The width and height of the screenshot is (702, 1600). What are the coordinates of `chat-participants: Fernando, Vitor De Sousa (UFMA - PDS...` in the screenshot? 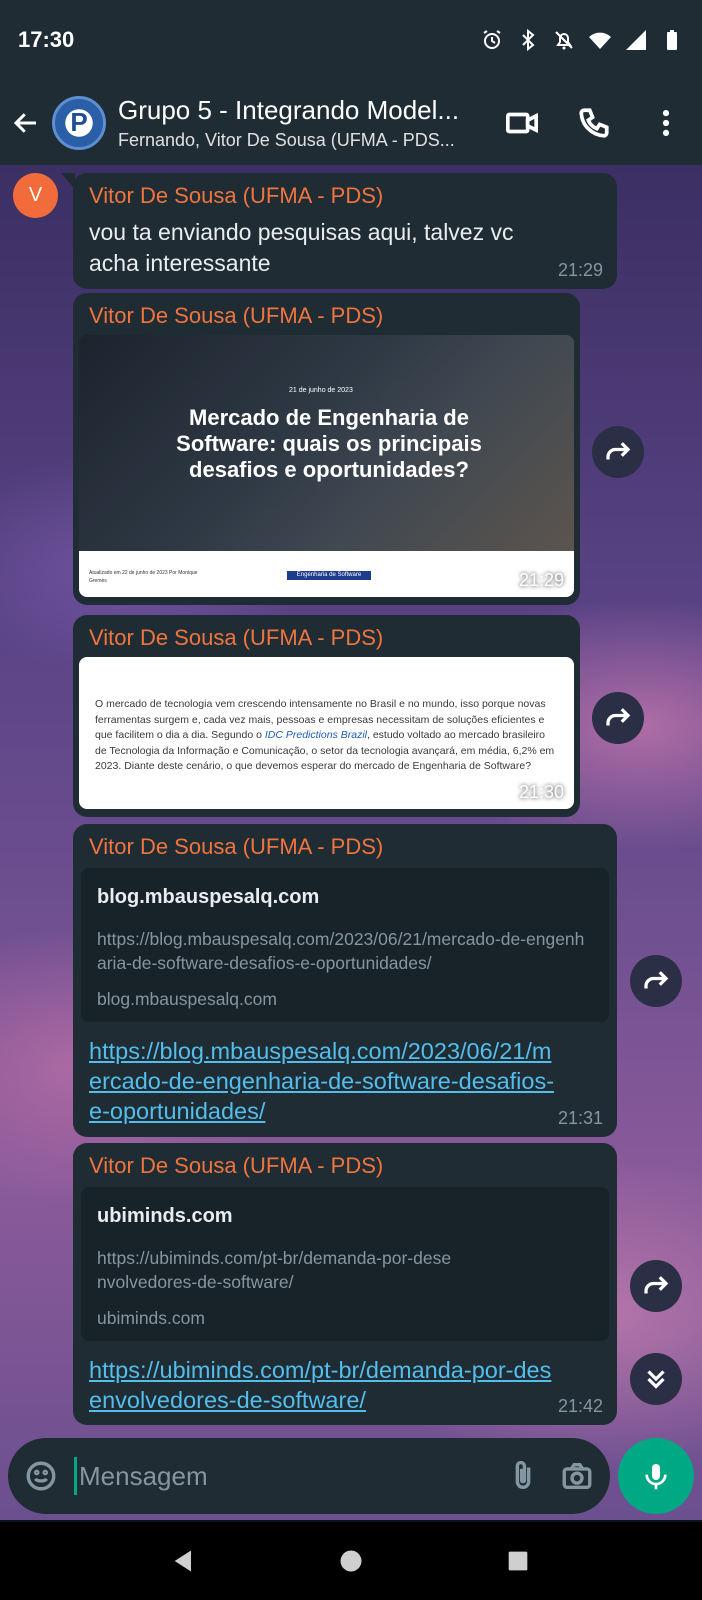 It's located at (286, 139).